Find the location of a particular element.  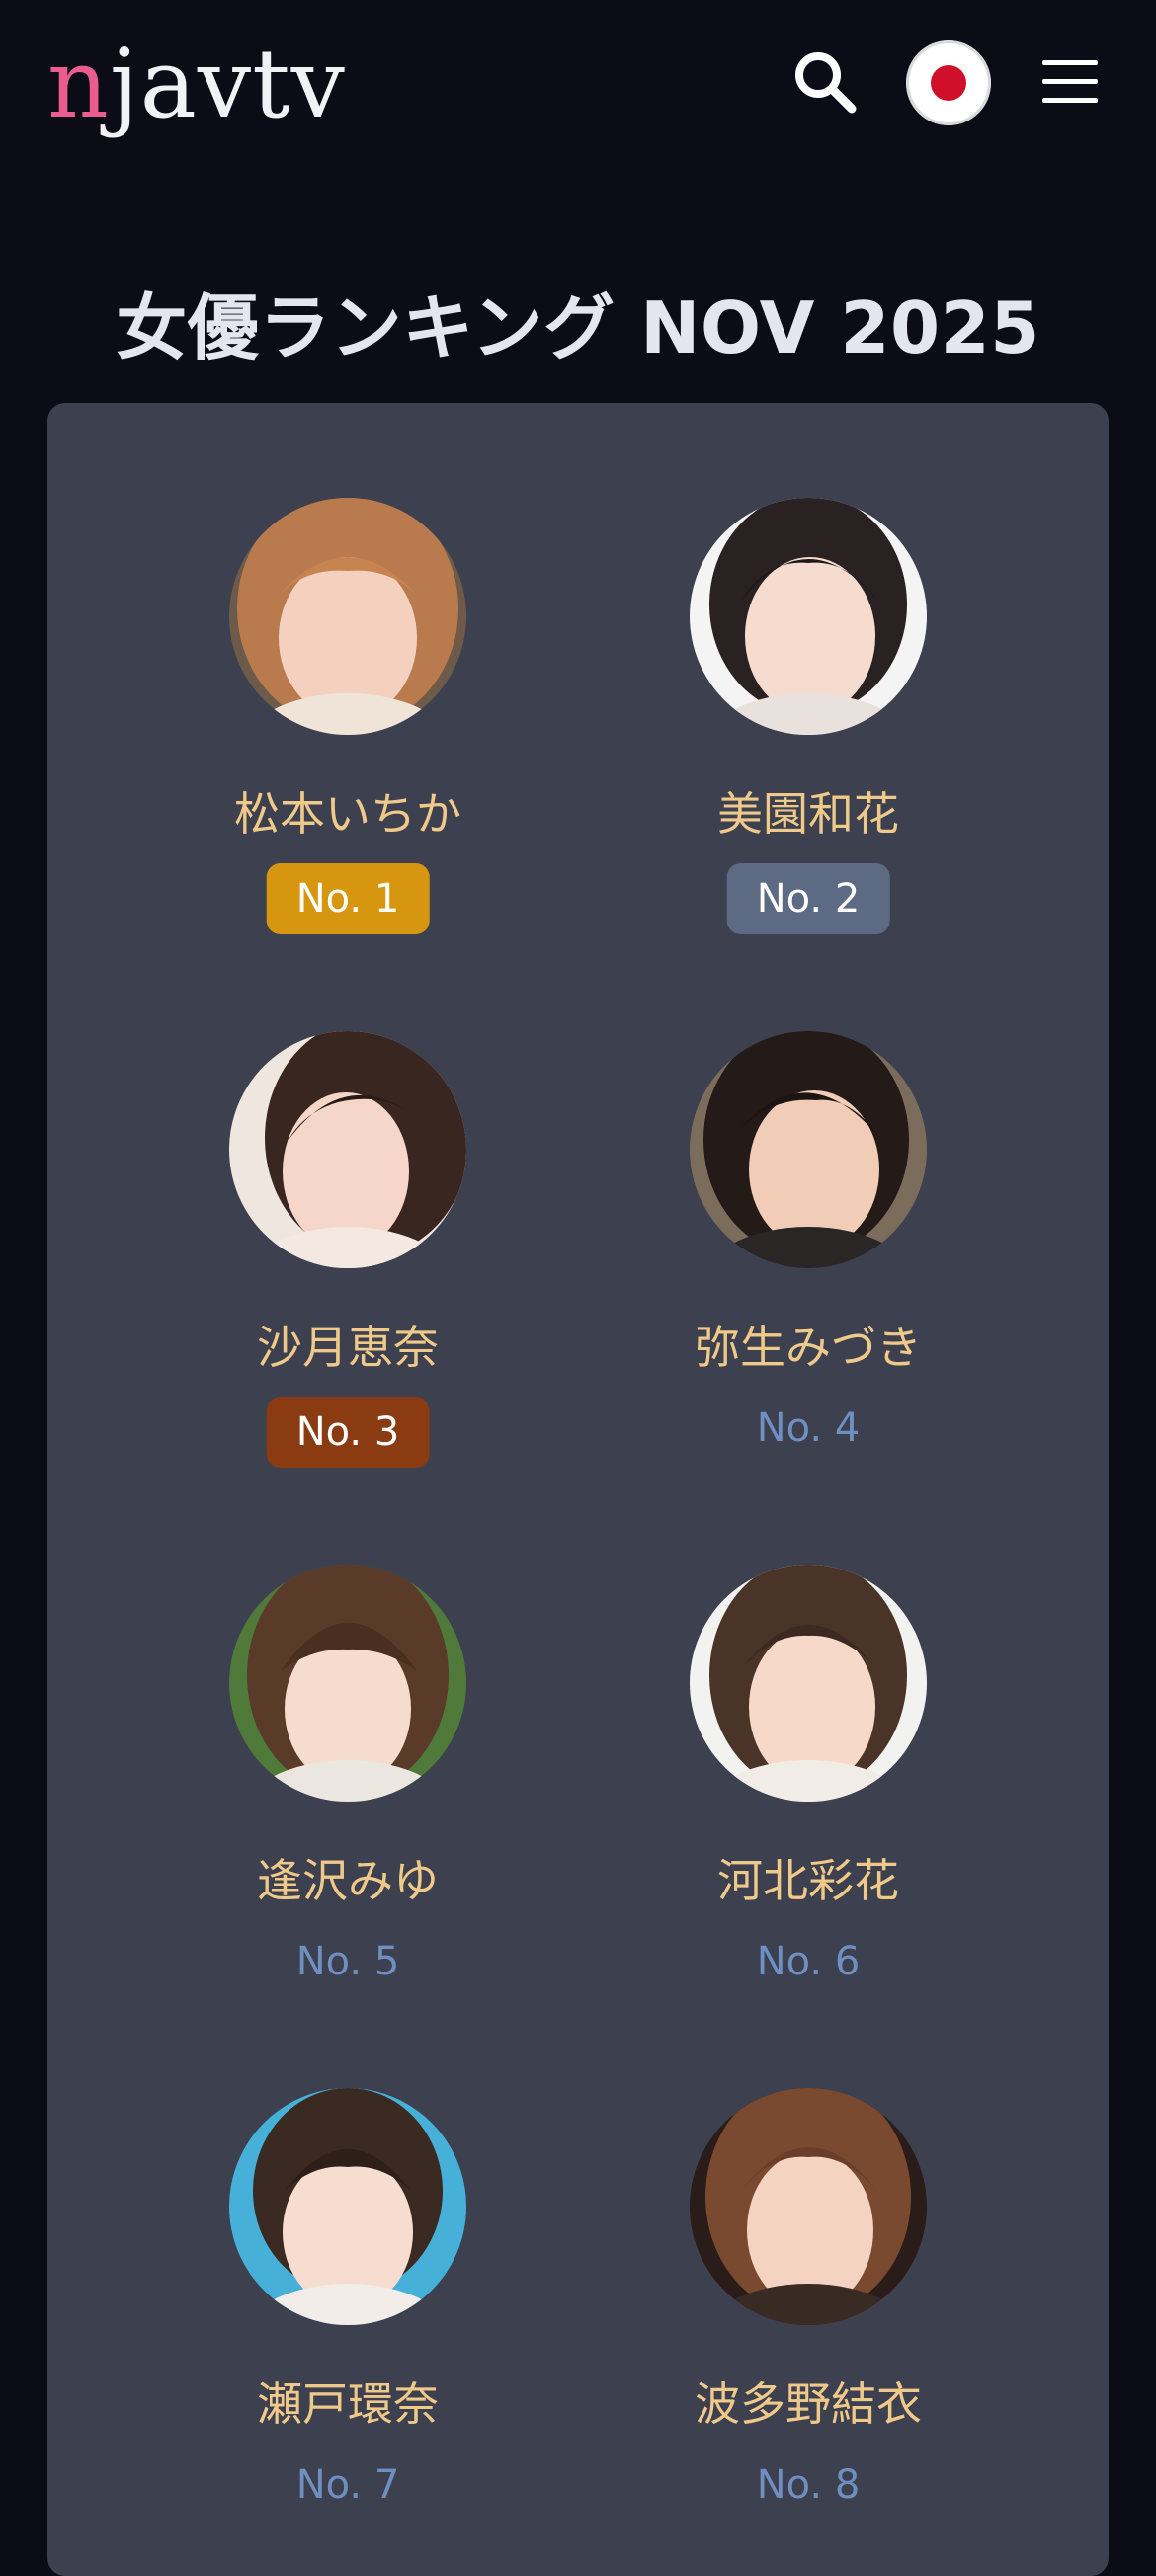

top-header: njavtv is located at coordinates (578, 84).